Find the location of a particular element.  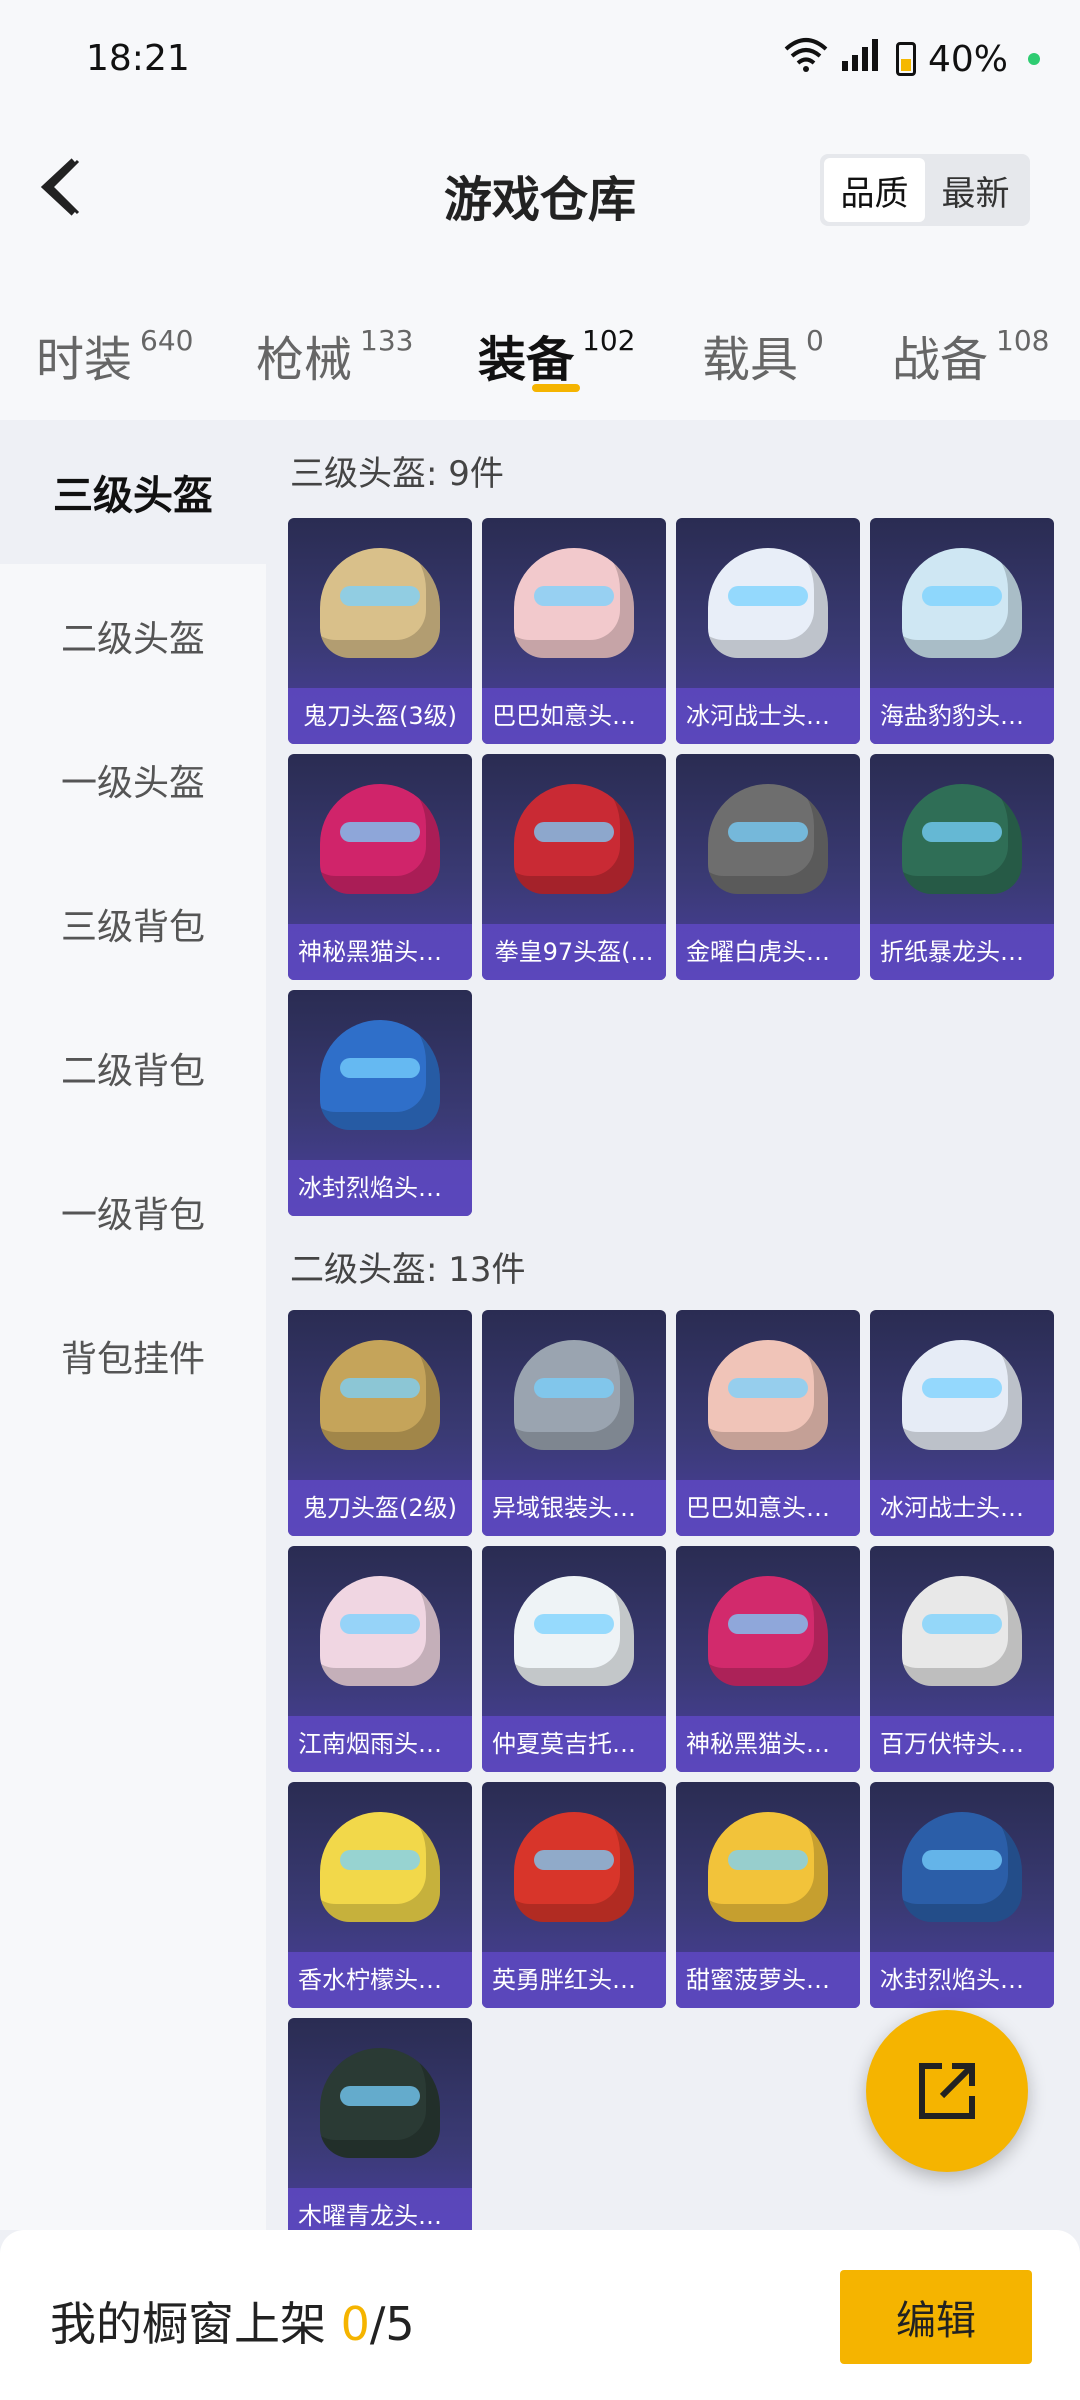

tab-fashion: 时装 640 is located at coordinates (114, 355).